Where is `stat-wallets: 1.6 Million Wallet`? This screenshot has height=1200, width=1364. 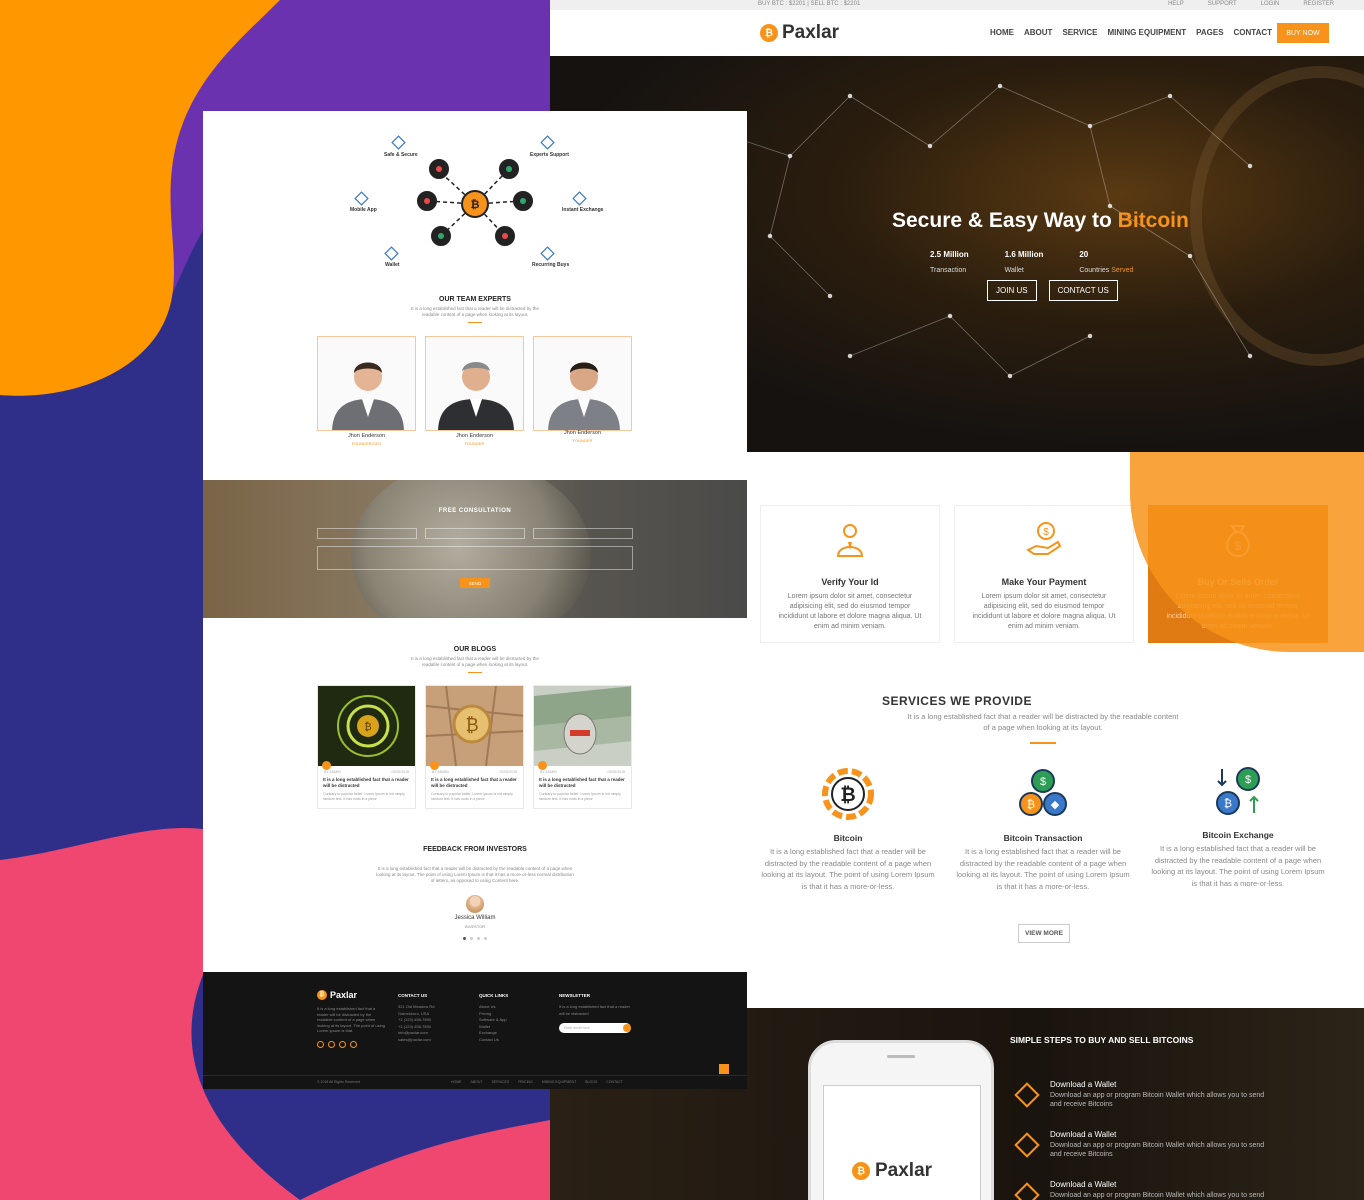
stat-wallets: 1.6 Million Wallet is located at coordinates (1024, 262).